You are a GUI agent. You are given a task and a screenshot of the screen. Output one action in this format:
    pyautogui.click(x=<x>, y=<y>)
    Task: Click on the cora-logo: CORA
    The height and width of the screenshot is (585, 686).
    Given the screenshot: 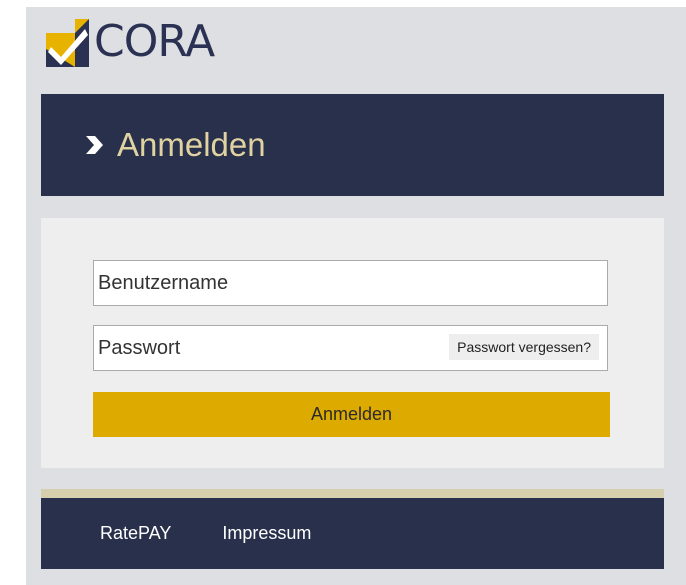 What is the action you would take?
    pyautogui.click(x=128, y=42)
    